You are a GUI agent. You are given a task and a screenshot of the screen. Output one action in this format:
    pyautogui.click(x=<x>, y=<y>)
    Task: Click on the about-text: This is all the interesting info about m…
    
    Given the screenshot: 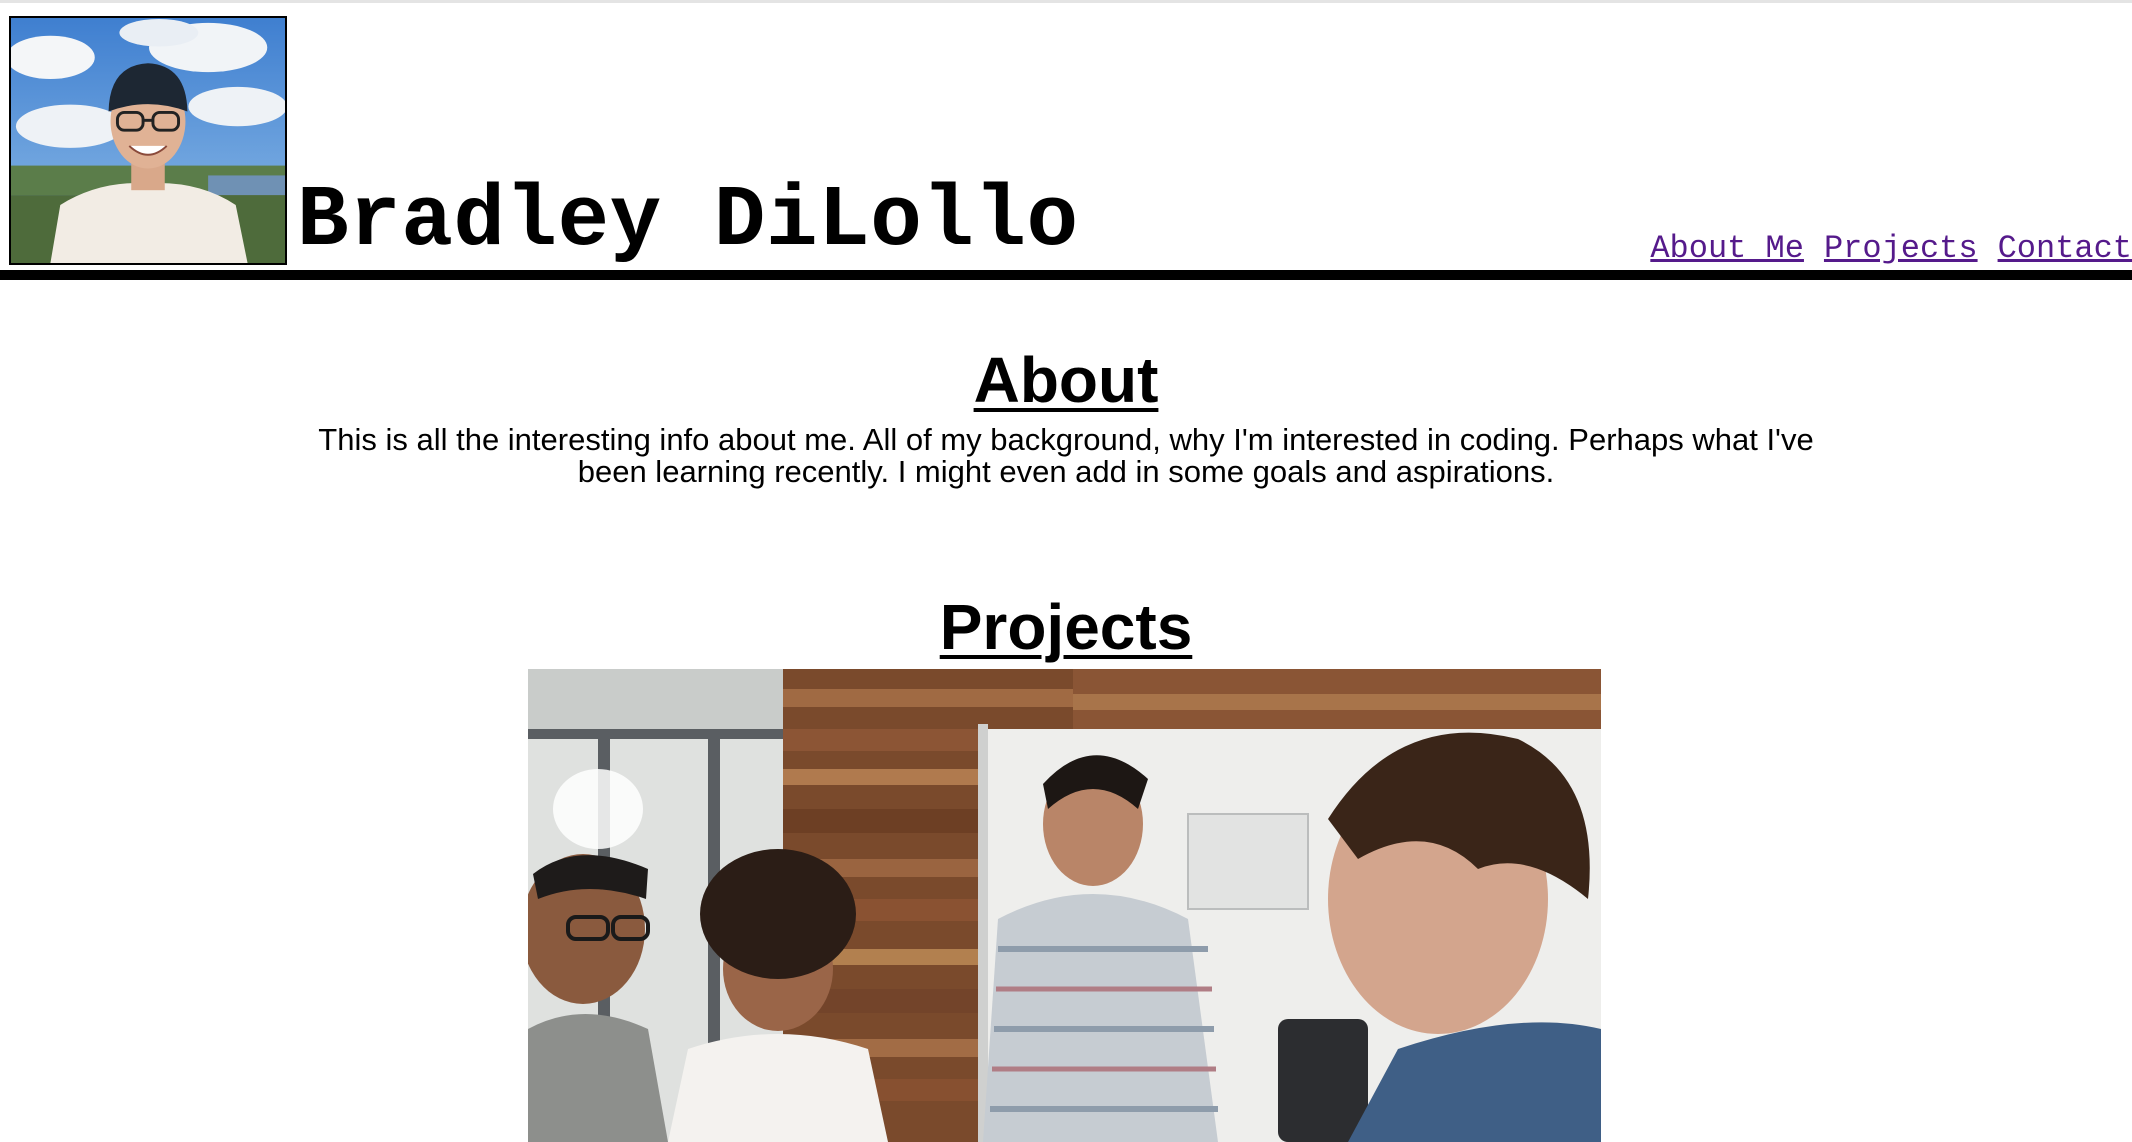 What is the action you would take?
    pyautogui.click(x=1066, y=455)
    